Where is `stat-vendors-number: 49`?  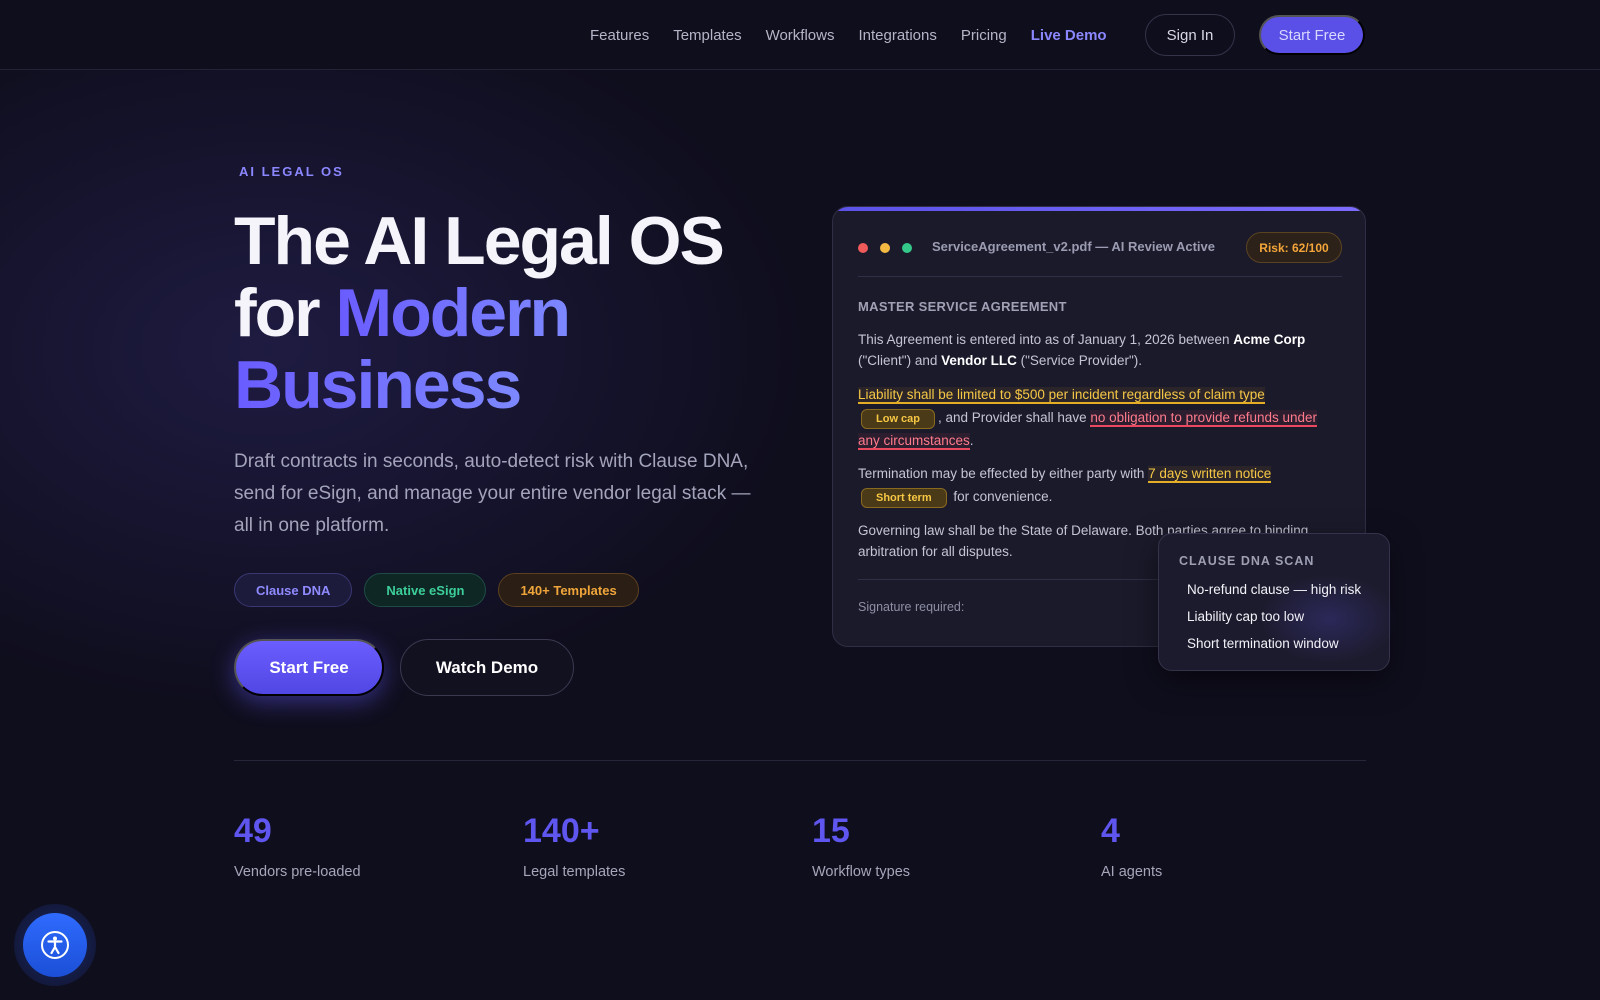 stat-vendors-number: 49 is located at coordinates (253, 831).